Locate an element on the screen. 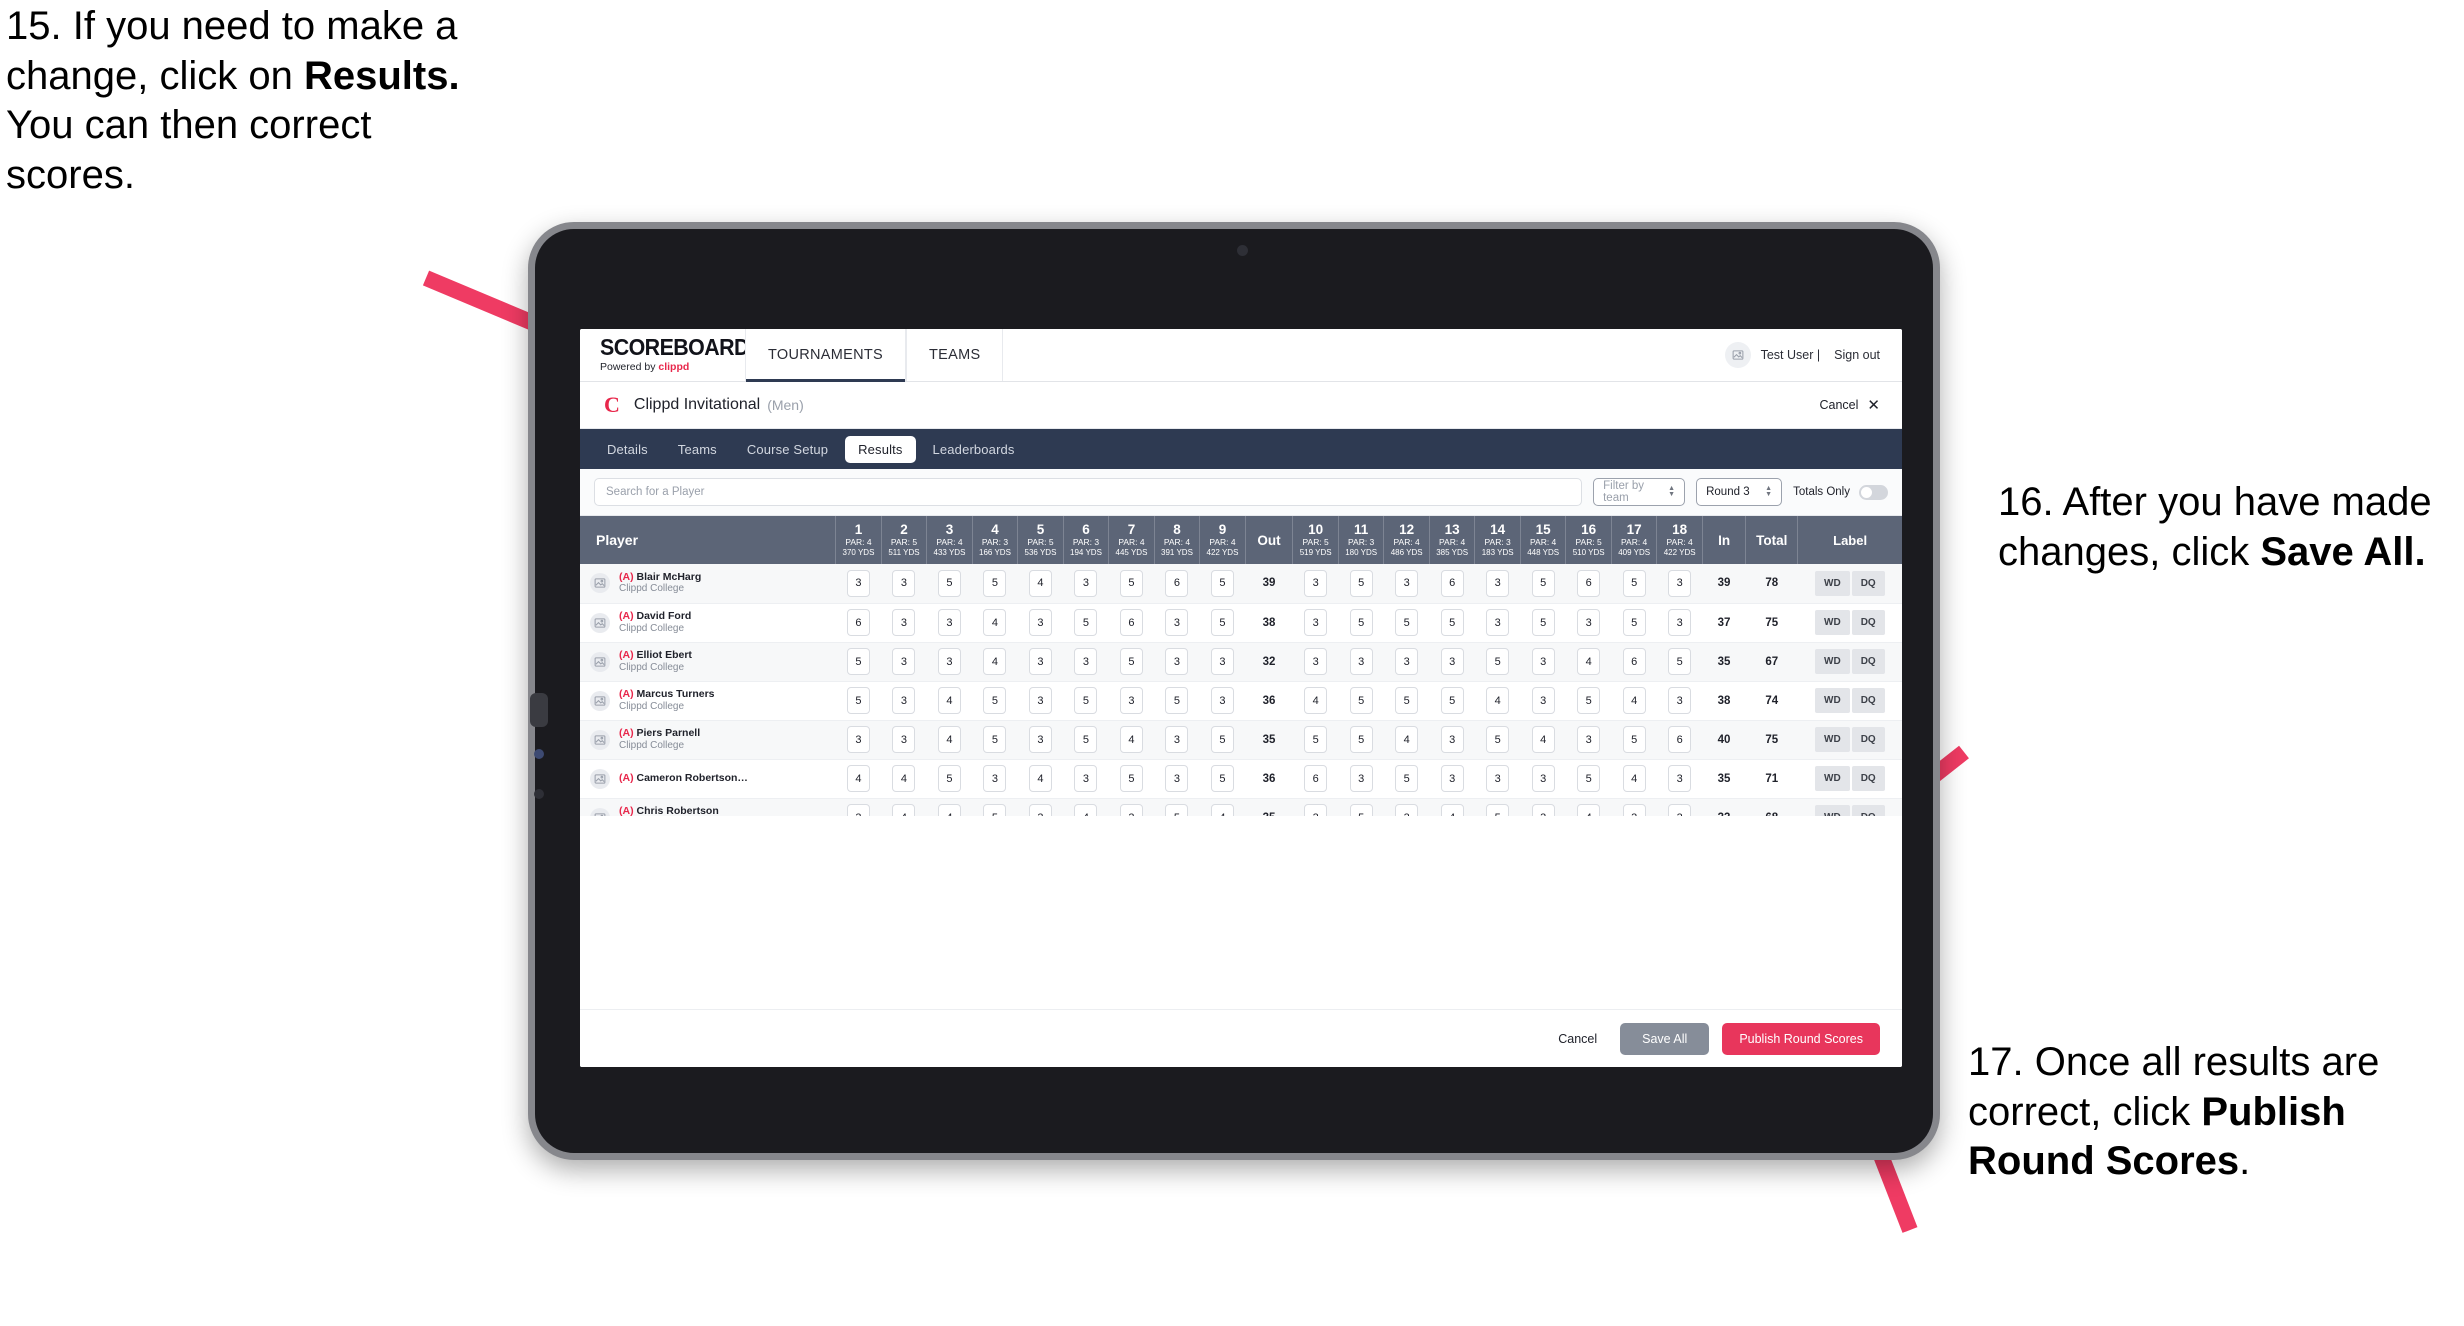 This screenshot has width=2464, height=1326. score-cell-back-12: 5 is located at coordinates (1406, 623).